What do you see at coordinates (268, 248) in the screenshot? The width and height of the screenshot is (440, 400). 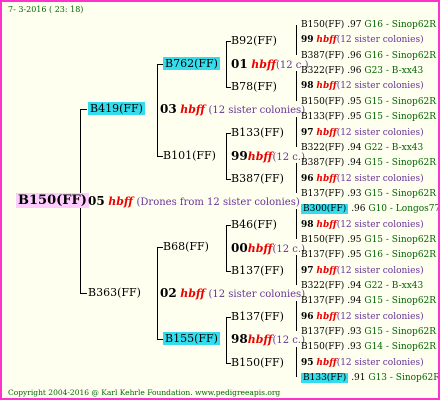 I see `gg-mating: 00hbff(12 c.)` at bounding box center [268, 248].